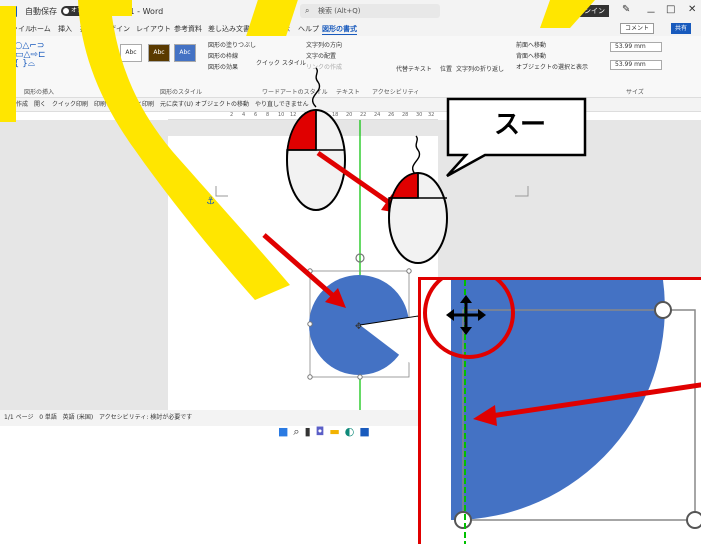  What do you see at coordinates (519, 125) in the screenshot?
I see `speech-bubble-text: スー` at bounding box center [519, 125].